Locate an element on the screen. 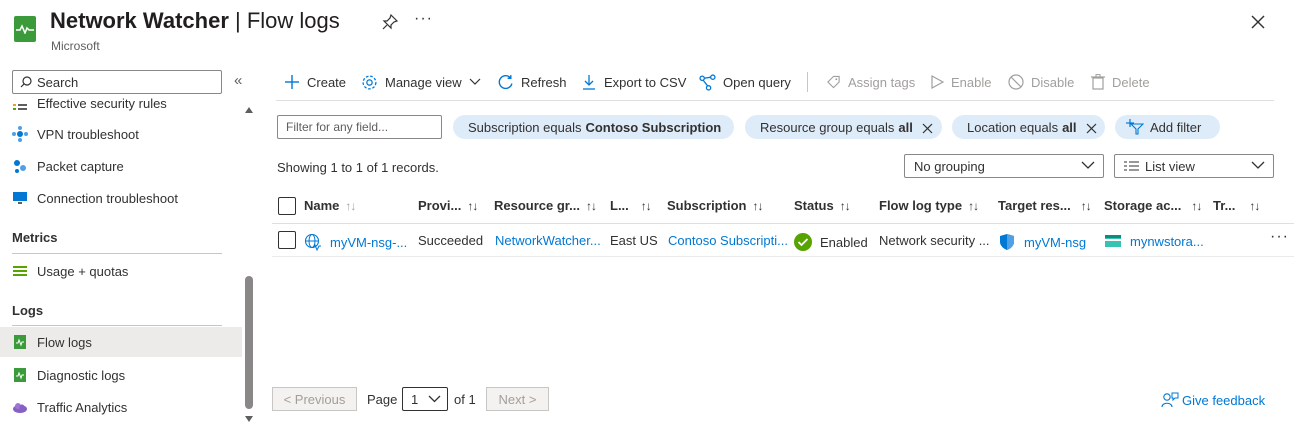  column-header-provisioning: Provi... ↑↓ is located at coordinates (448, 205).